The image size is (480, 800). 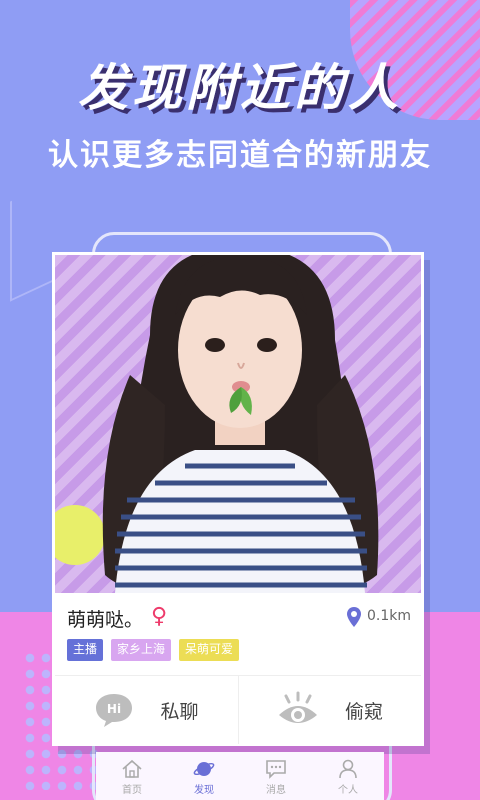 I want to click on tag-badge: 家乡上海, so click(x=141, y=650).